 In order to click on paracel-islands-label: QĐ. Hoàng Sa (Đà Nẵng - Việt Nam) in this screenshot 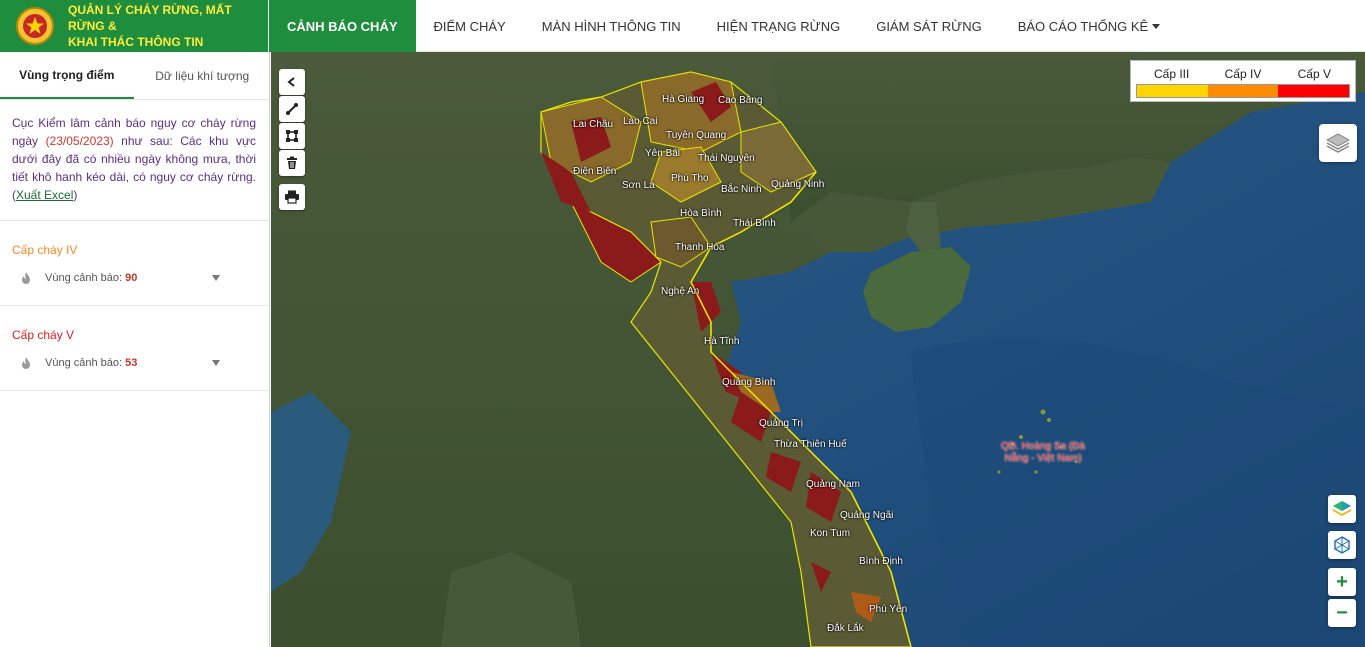, I will do `click(1043, 452)`.